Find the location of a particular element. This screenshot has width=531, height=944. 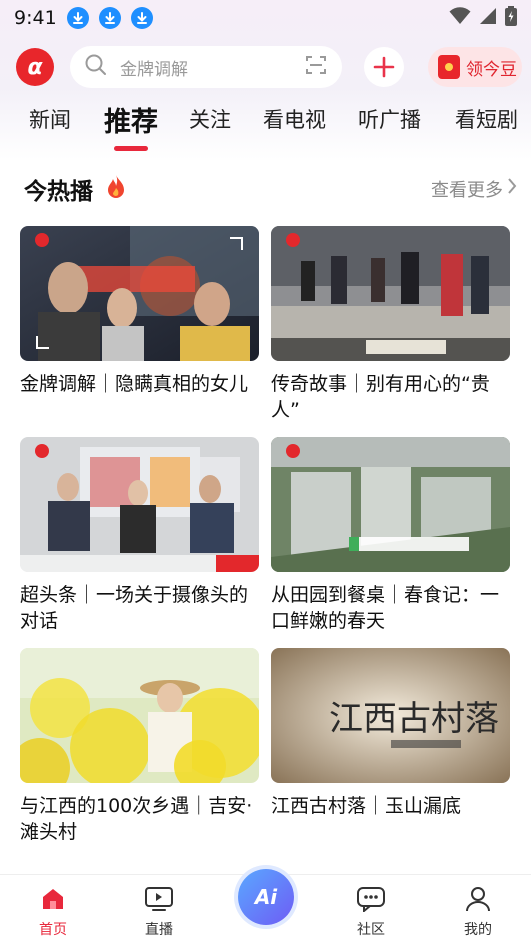

tab-recommend: 推荐 is located at coordinates (131, 119).